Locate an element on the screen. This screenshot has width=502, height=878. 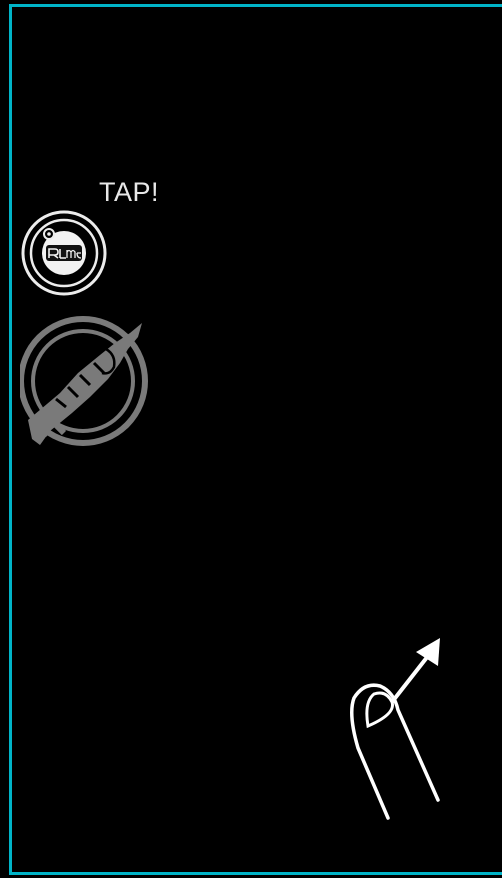
swipe-tutorial-hint is located at coordinates (400, 730).